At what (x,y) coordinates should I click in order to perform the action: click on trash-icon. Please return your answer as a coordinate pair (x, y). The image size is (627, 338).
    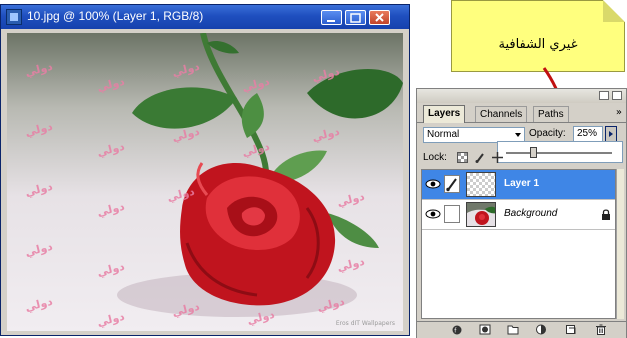
    Looking at the image, I should click on (601, 329).